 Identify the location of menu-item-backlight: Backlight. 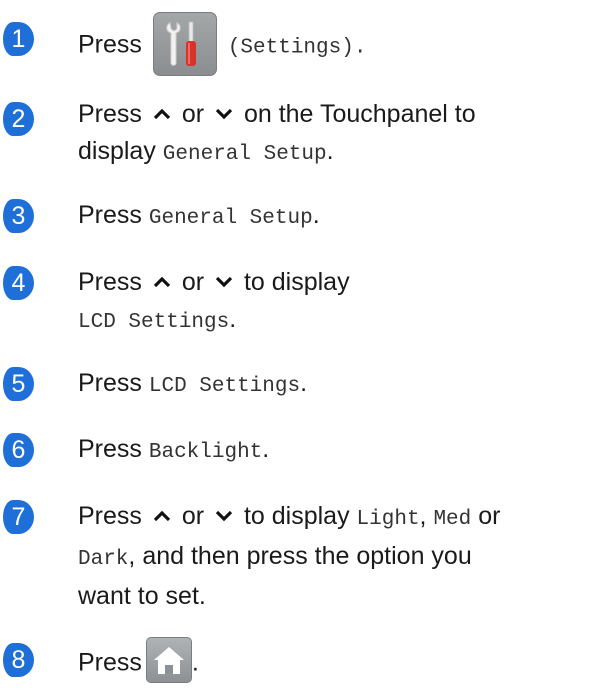
(205, 452).